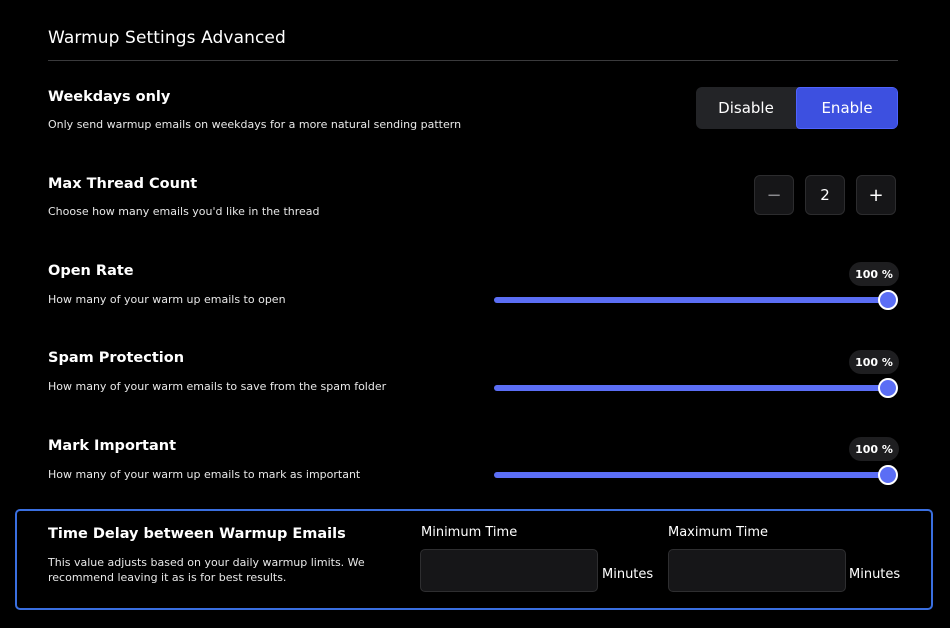  I want to click on page-title: Warmup Settings Advanced, so click(167, 38).